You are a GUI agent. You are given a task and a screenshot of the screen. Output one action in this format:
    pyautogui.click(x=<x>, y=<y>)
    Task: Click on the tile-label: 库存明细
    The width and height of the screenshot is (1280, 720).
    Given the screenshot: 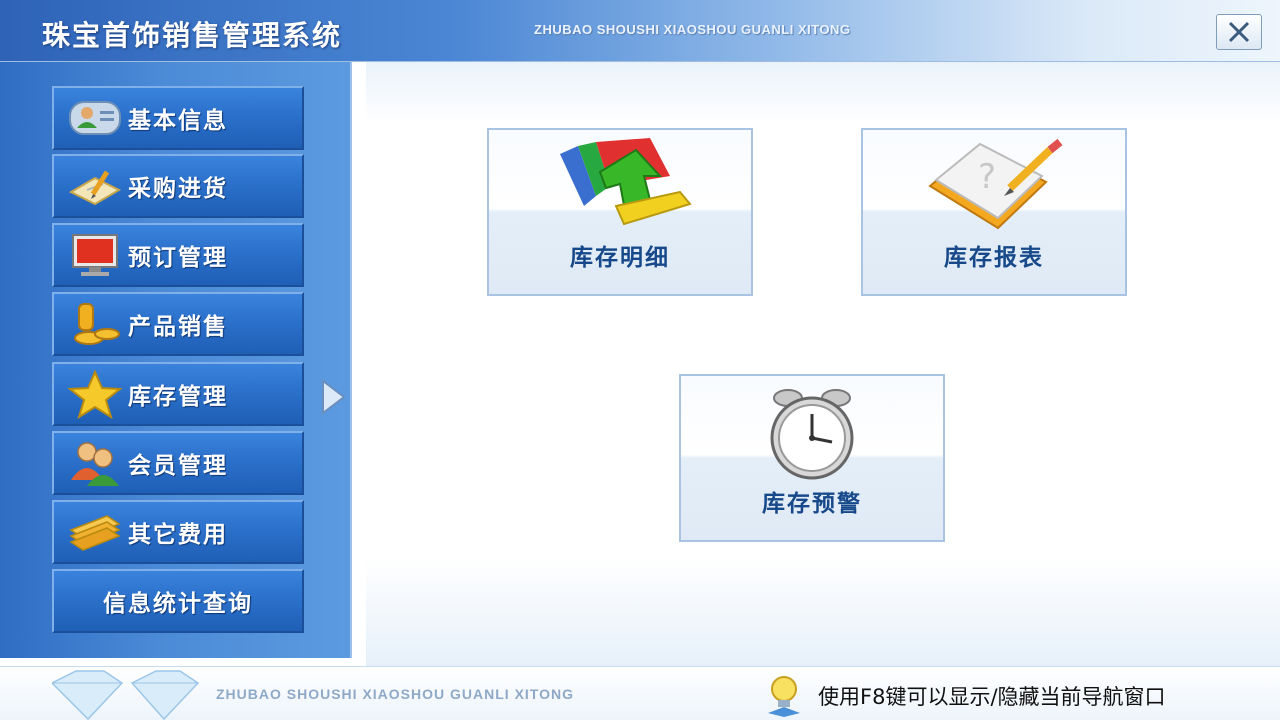 What is the action you would take?
    pyautogui.click(x=620, y=258)
    